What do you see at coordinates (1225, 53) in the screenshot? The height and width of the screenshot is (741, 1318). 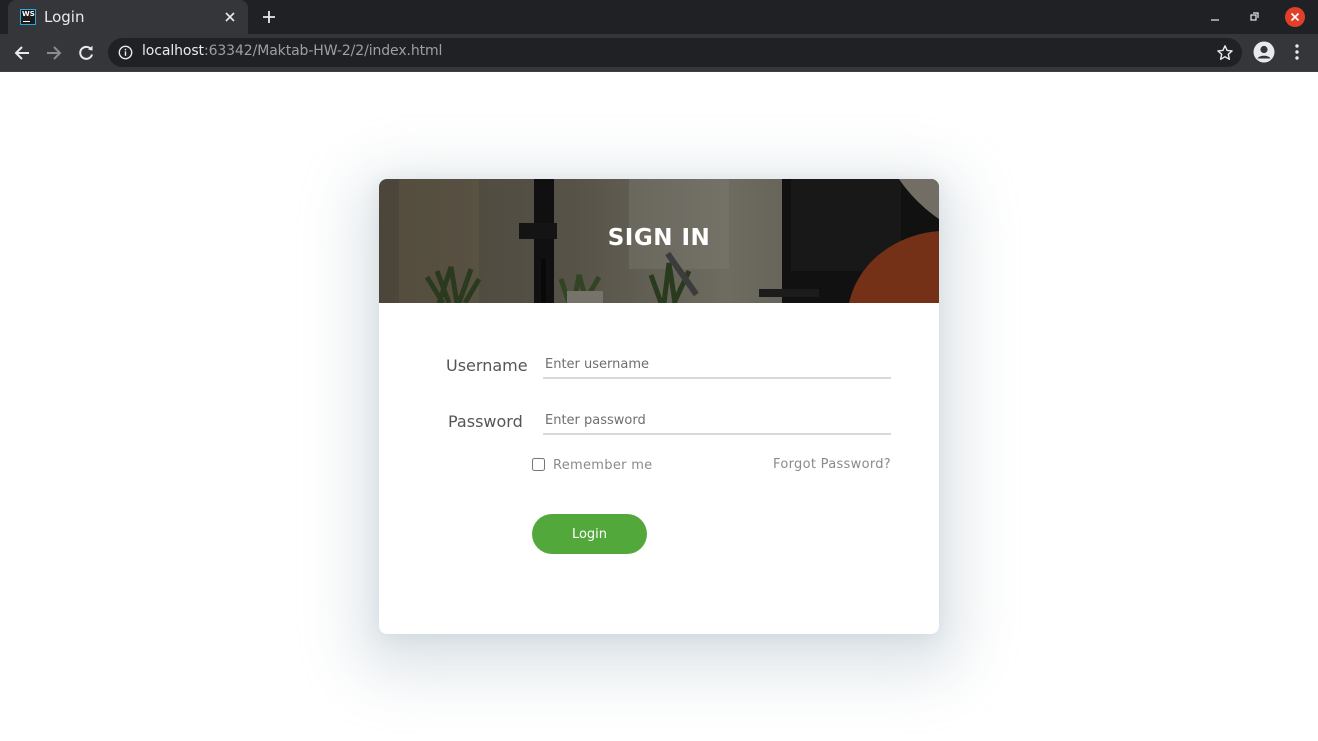 I see `star-icon` at bounding box center [1225, 53].